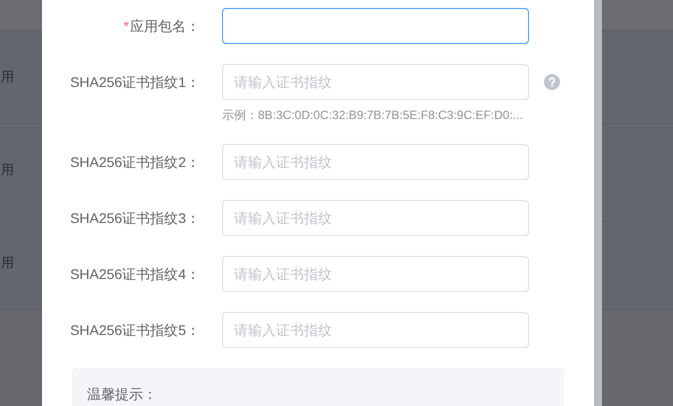 The image size is (673, 406). What do you see at coordinates (375, 26) in the screenshot?
I see `input-field` at bounding box center [375, 26].